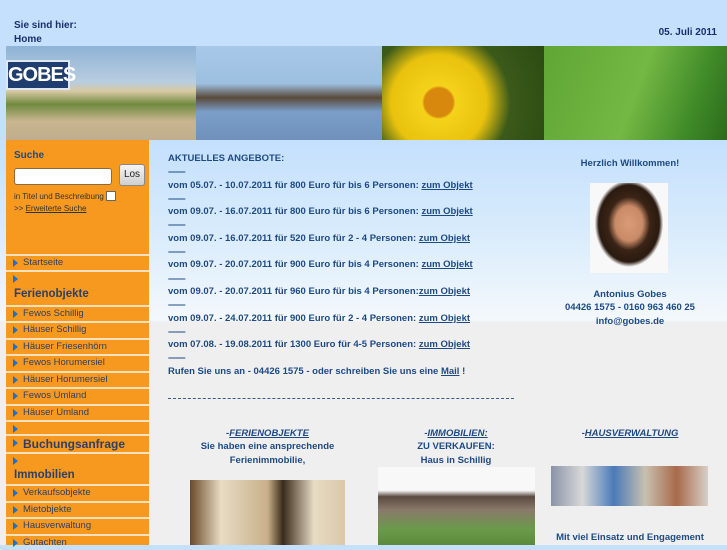 The width and height of the screenshot is (727, 550). I want to click on house-image, so click(456, 506).